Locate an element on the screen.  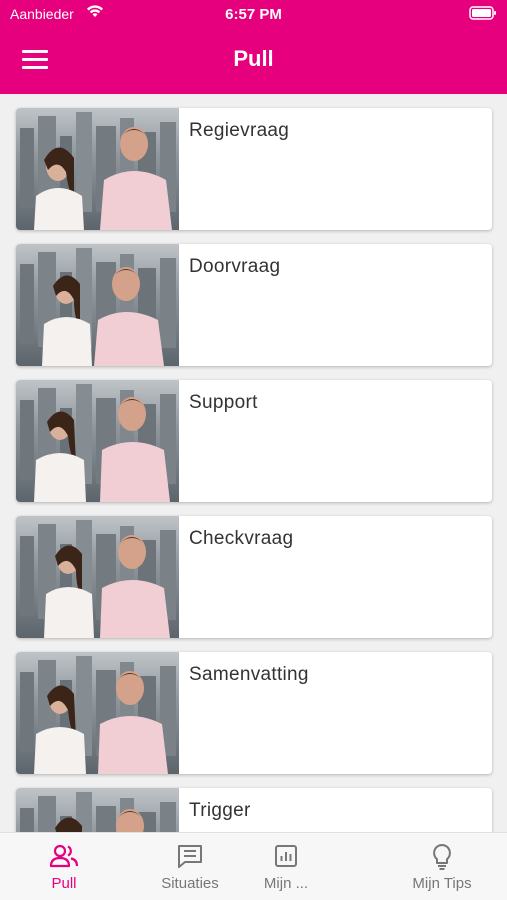
chart-icon is located at coordinates (286, 858).